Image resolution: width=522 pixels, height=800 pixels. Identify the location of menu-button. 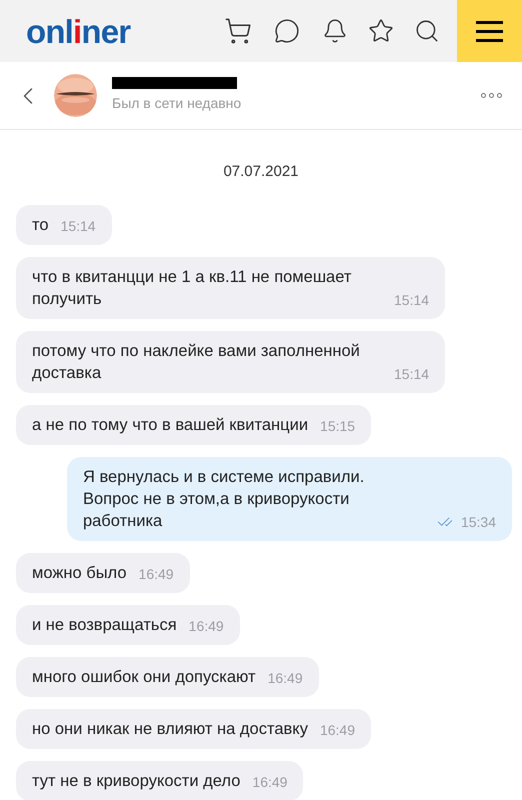
(489, 31).